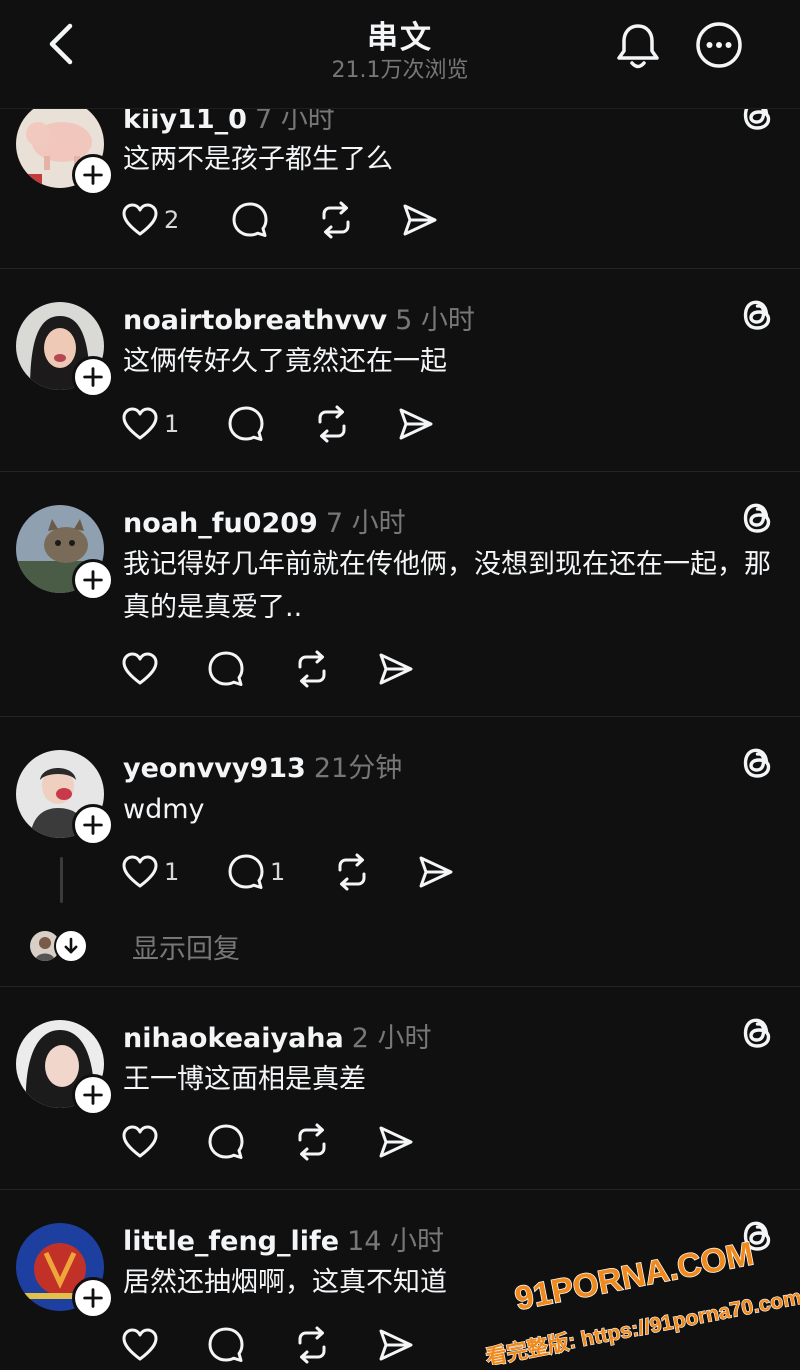 This screenshot has height=1370, width=800. I want to click on view-count: 21.1万次浏览, so click(400, 70).